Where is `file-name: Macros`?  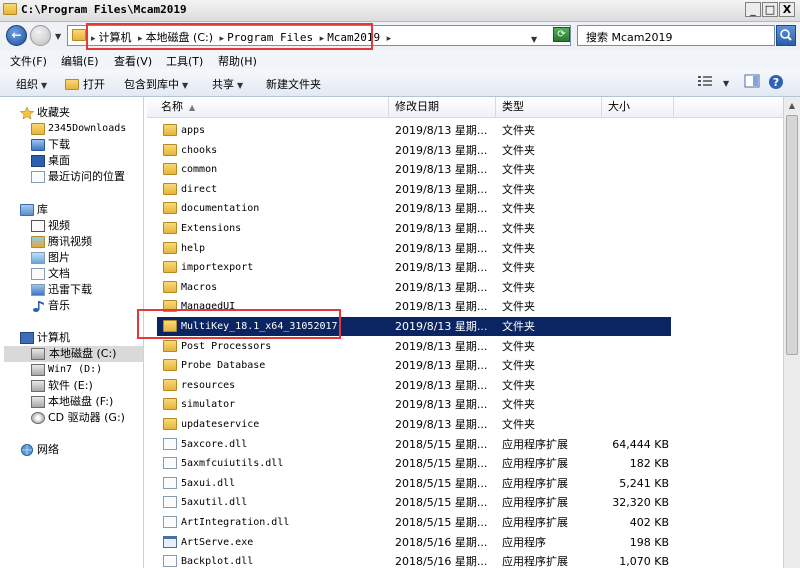
file-name: Macros is located at coordinates (199, 287).